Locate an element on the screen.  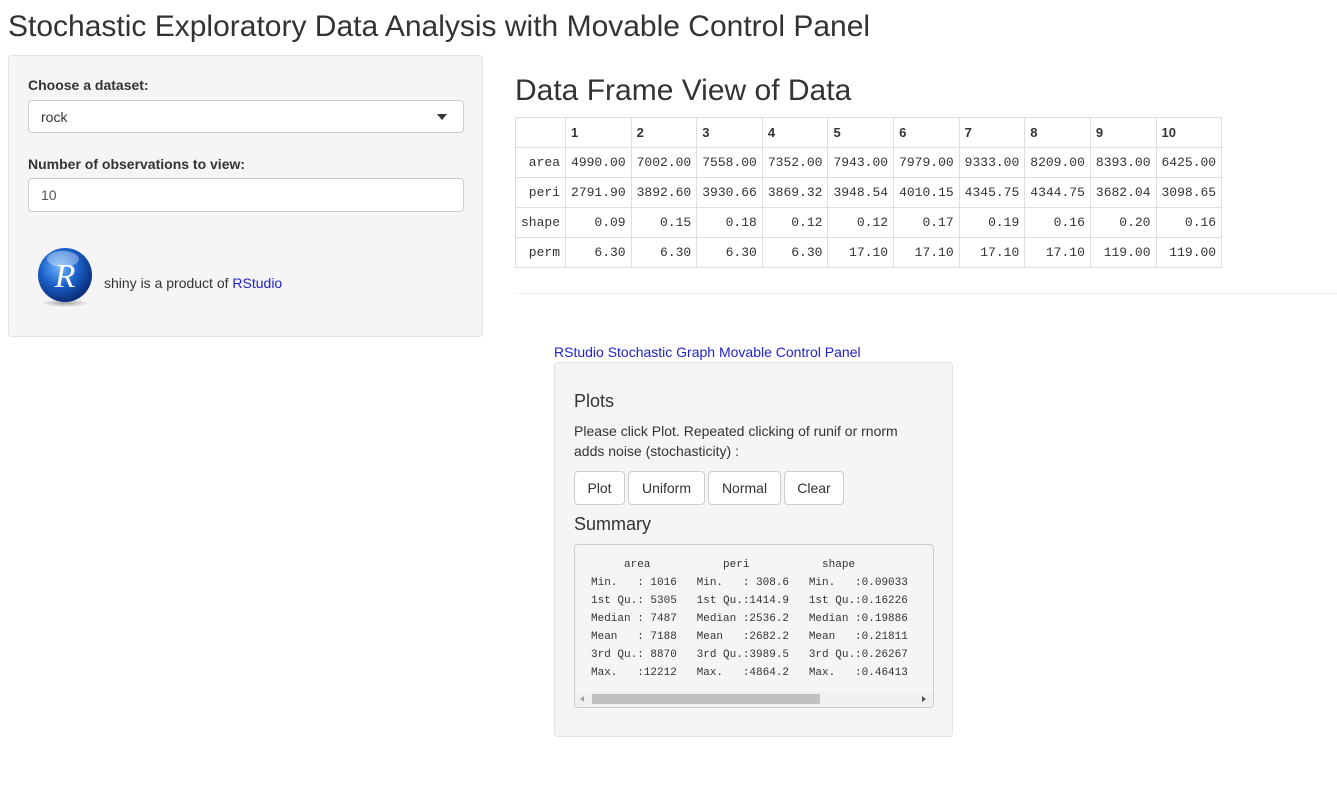
clear-button: Clear is located at coordinates (814, 488).